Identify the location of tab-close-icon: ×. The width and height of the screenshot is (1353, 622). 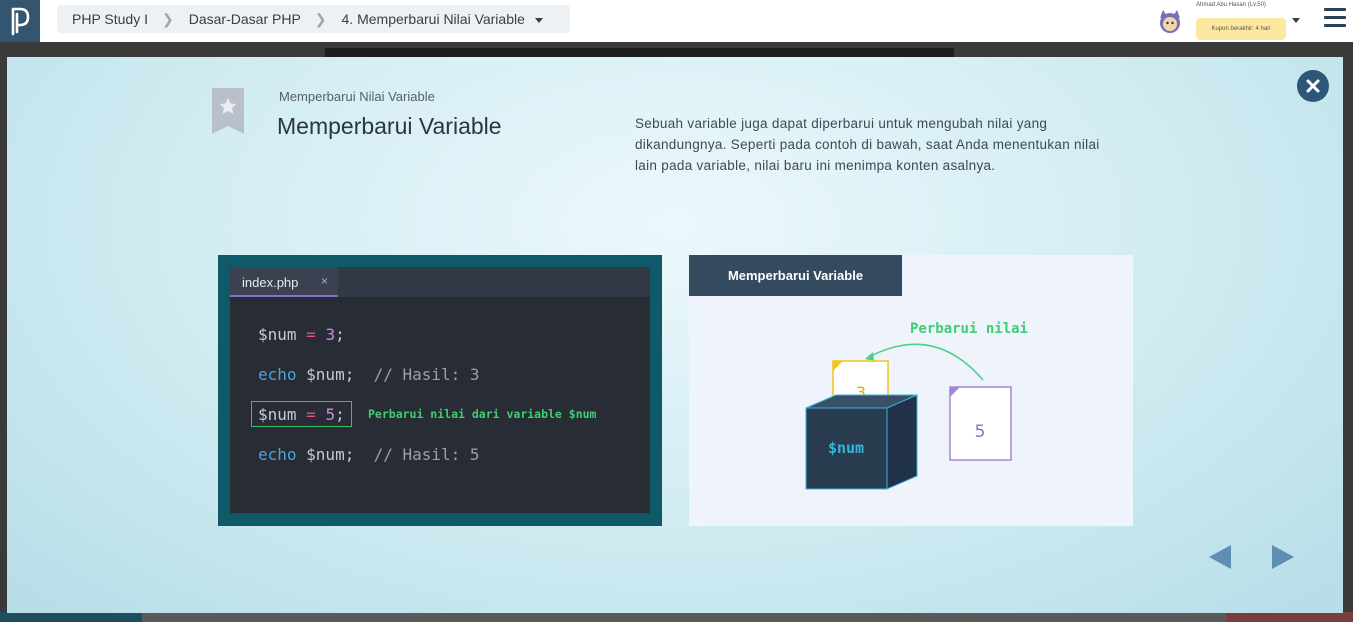
(324, 281).